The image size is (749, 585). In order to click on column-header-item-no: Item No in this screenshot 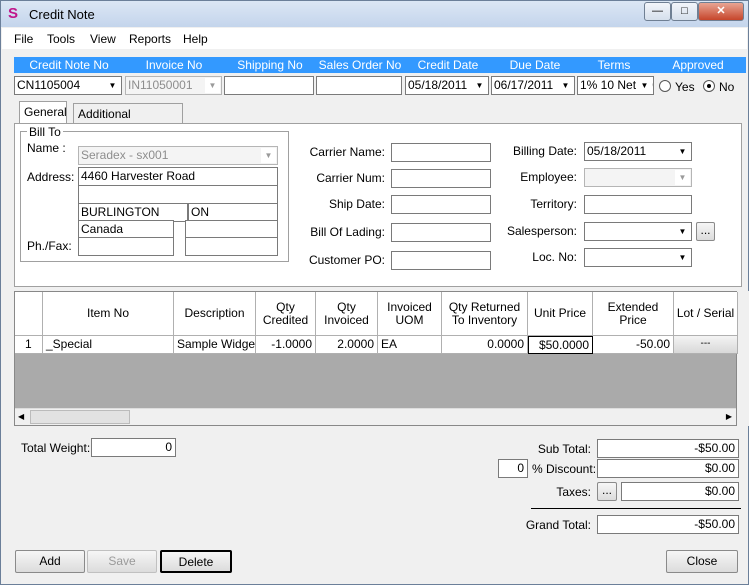, I will do `click(108, 314)`.